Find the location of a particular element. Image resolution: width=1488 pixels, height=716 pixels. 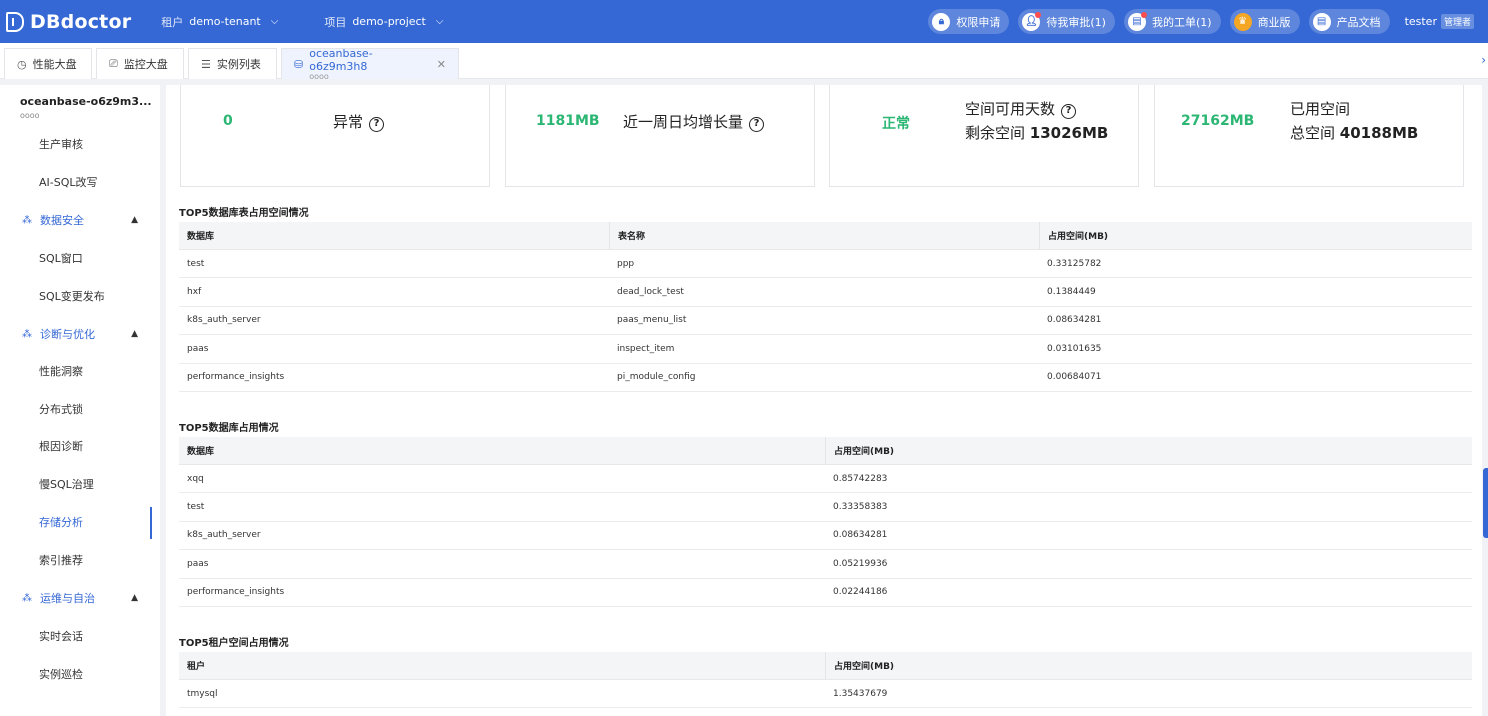

section-title: TOP5数据库表占用空间情况 is located at coordinates (244, 213).